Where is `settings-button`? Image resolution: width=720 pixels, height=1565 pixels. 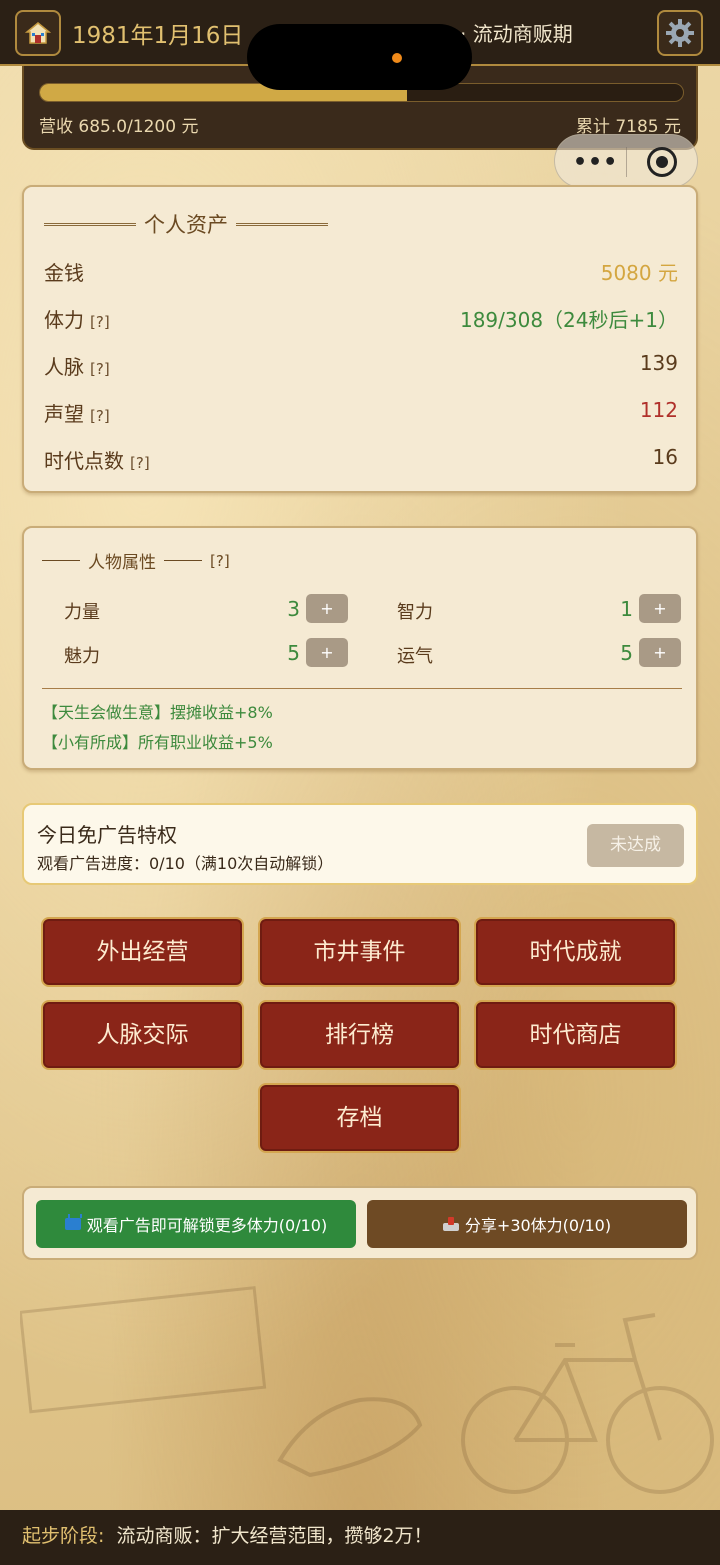 settings-button is located at coordinates (680, 33).